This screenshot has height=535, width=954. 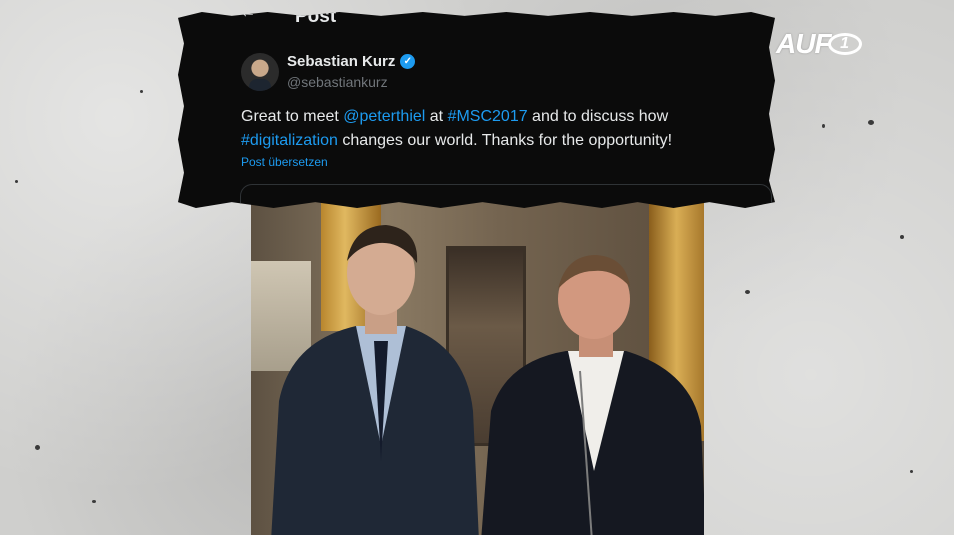 I want to click on back-arrow-icon: ←, so click(x=248, y=17).